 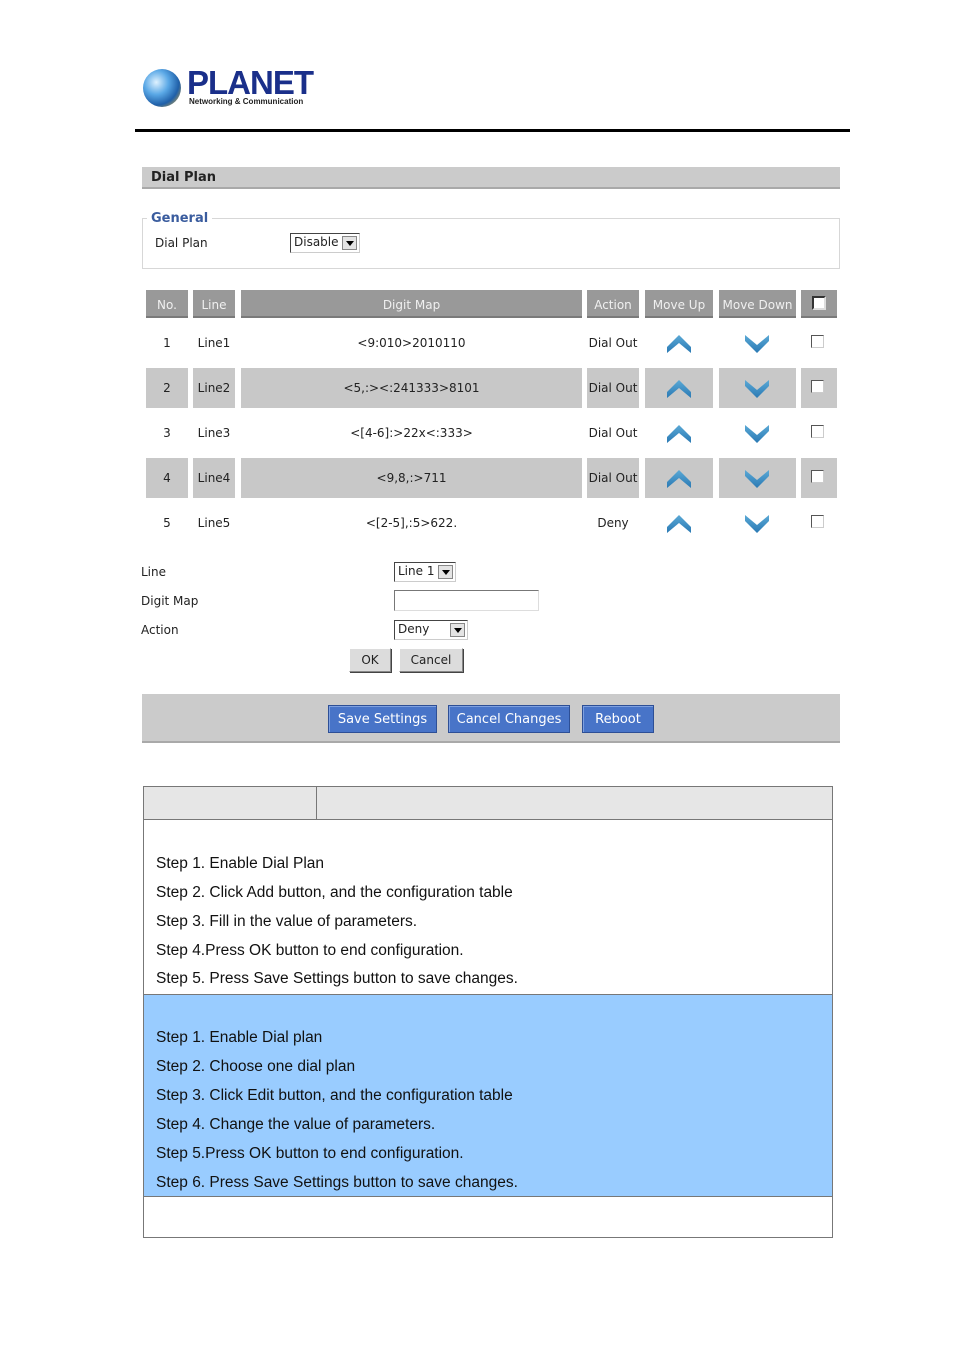 I want to click on reboot-button: Reboot, so click(x=618, y=719).